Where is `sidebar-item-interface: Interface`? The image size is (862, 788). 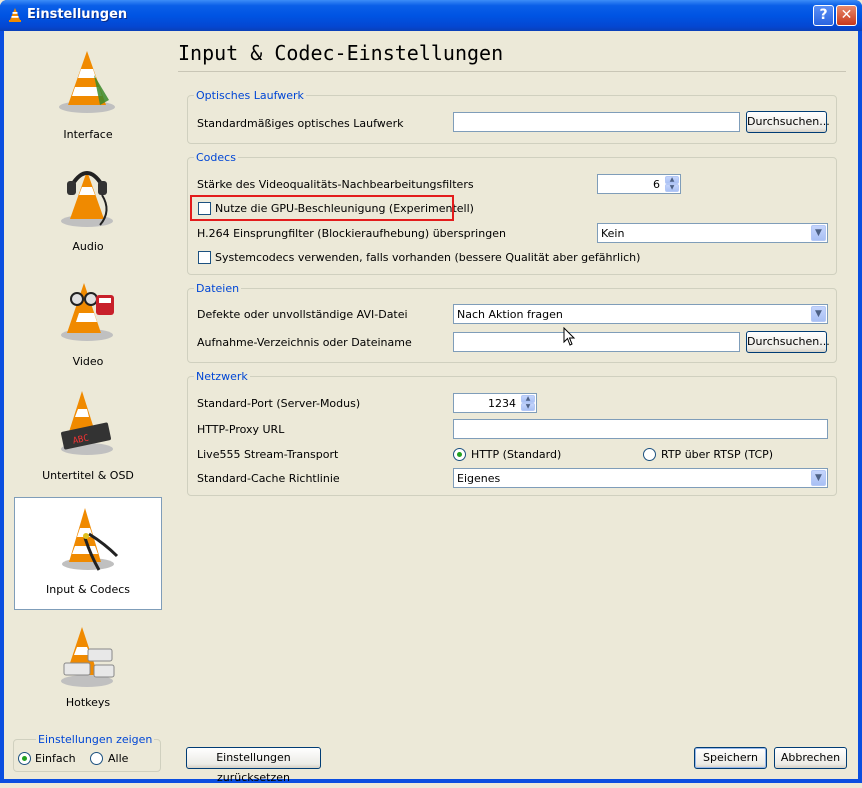
sidebar-item-interface: Interface is located at coordinates (88, 91).